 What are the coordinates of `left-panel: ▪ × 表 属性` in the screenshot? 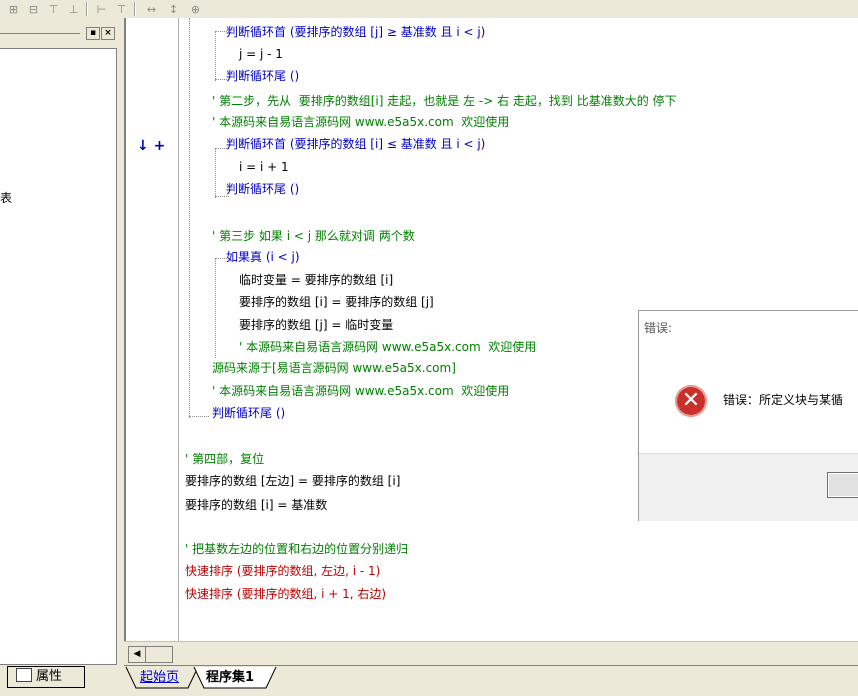 It's located at (62, 356).